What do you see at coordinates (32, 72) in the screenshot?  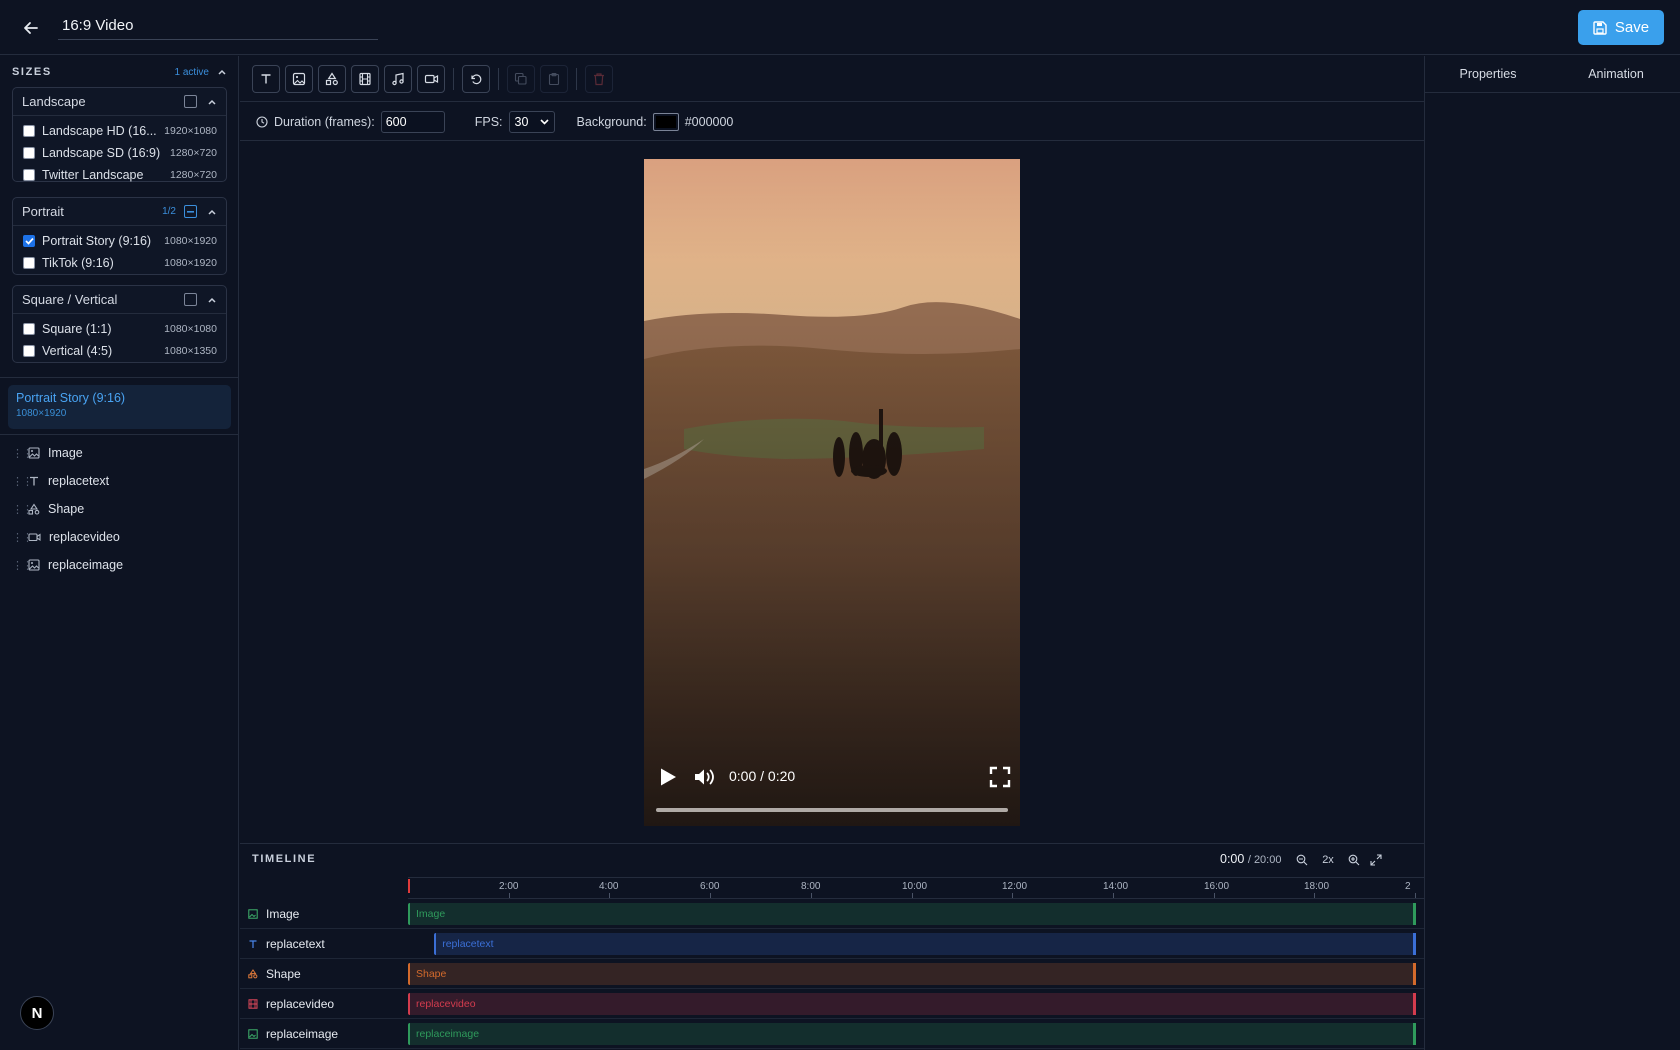 I see `sizes-title: SIZES` at bounding box center [32, 72].